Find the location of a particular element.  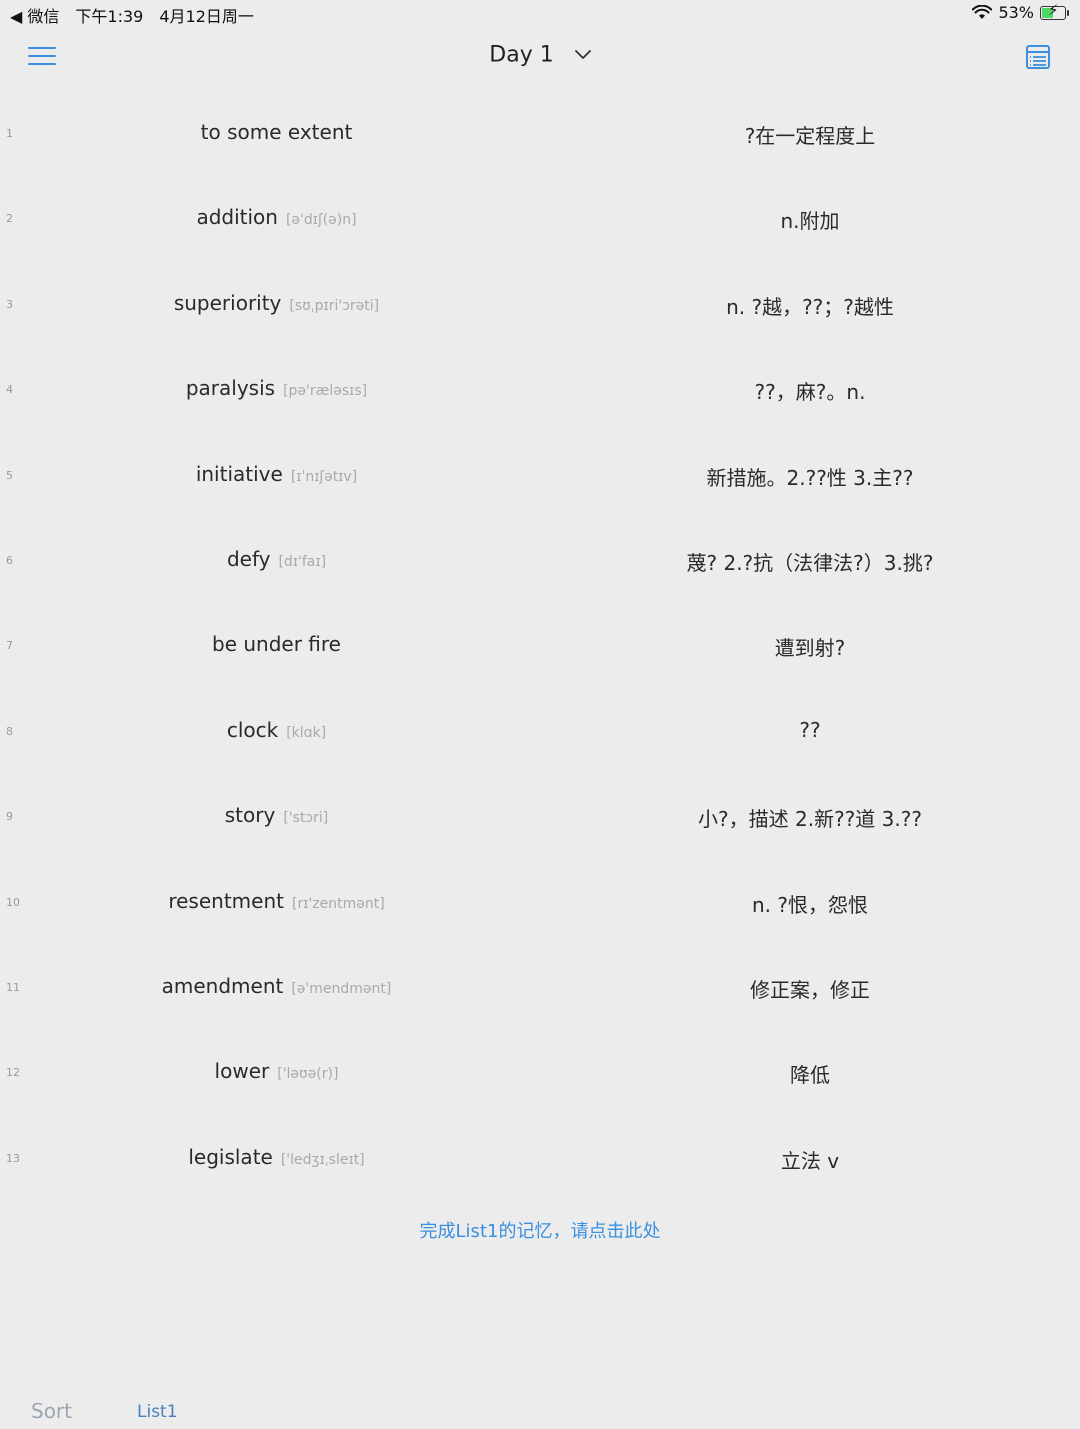

word-row: 13 legislate ['ledʒɪˌsleɪt] 立法 v is located at coordinates (540, 1158).